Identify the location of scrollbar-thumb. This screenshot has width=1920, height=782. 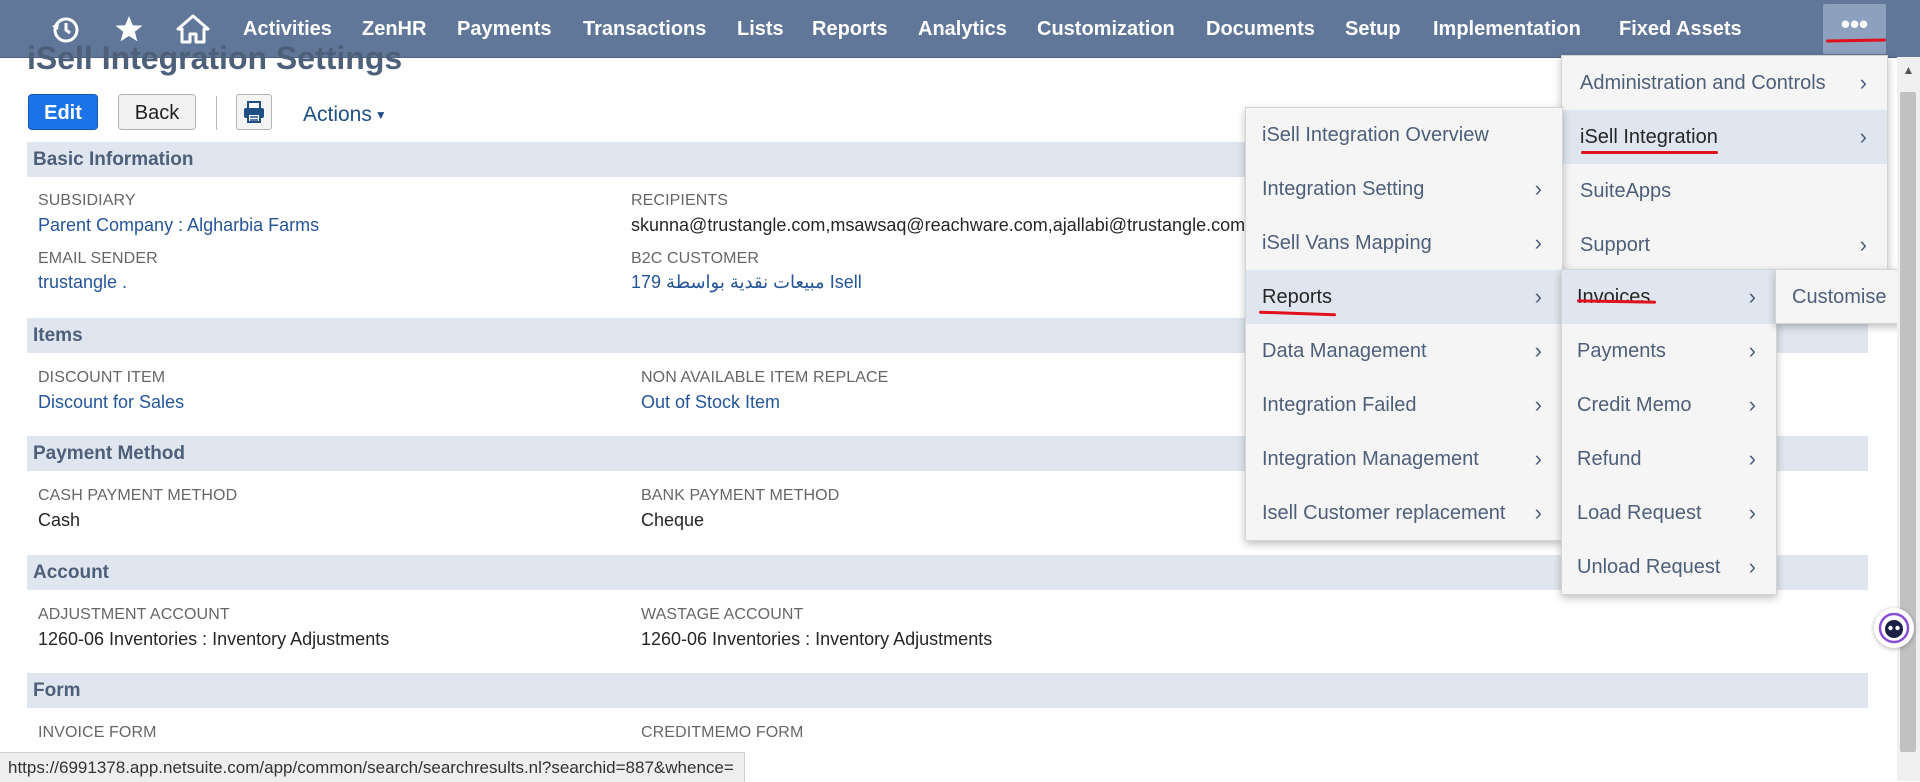
(1908, 422).